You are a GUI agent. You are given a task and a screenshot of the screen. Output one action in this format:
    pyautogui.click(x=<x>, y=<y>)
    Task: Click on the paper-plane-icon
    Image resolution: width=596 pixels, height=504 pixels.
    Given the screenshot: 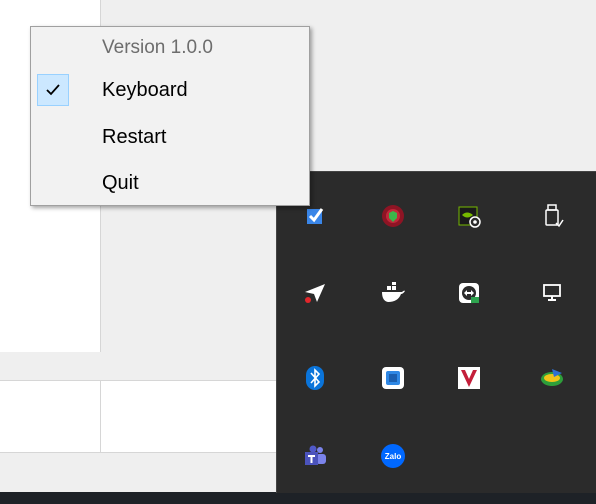 What is the action you would take?
    pyautogui.click(x=315, y=293)
    